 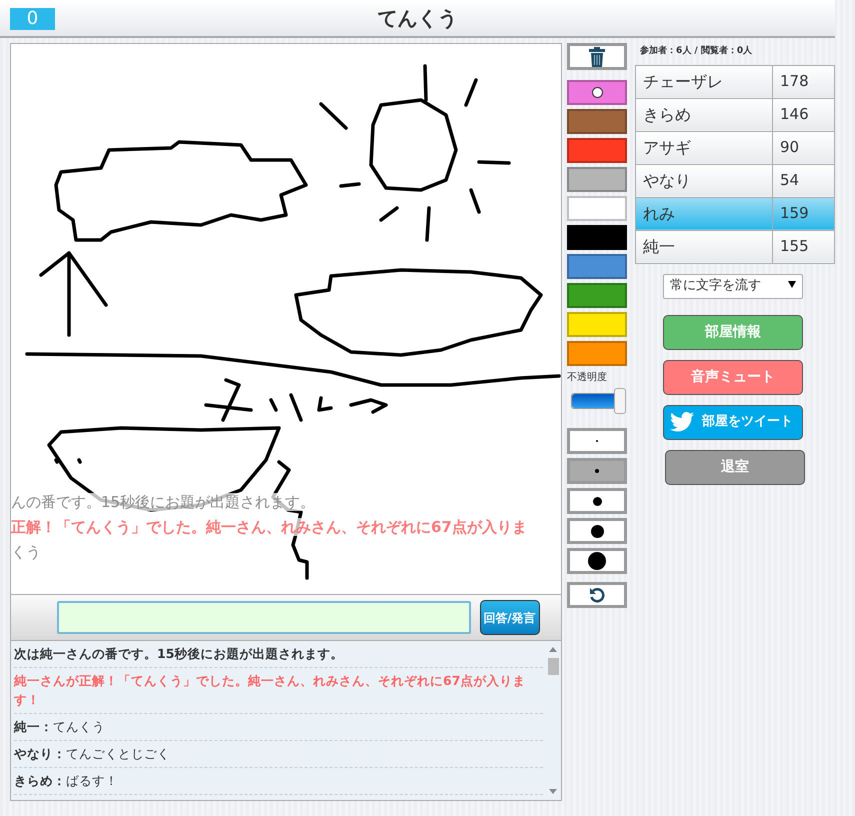 What do you see at coordinates (587, 378) in the screenshot?
I see `opacity-label: 不透明度` at bounding box center [587, 378].